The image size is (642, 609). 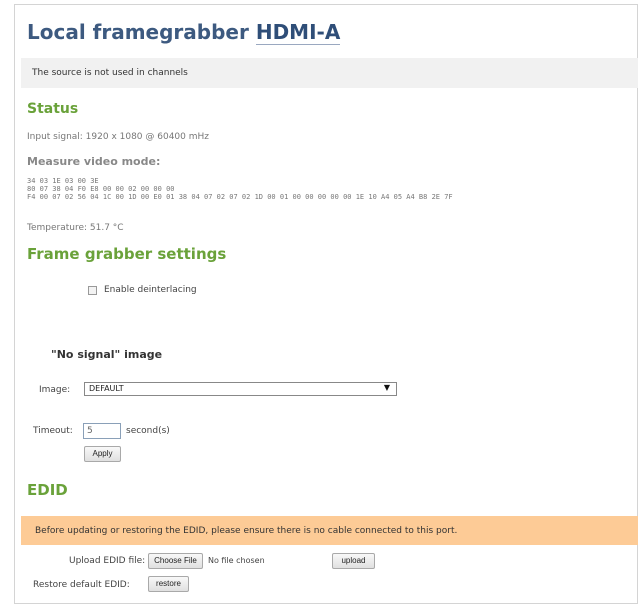 I want to click on no-signal-image-heading: "No signal" image, so click(x=107, y=354).